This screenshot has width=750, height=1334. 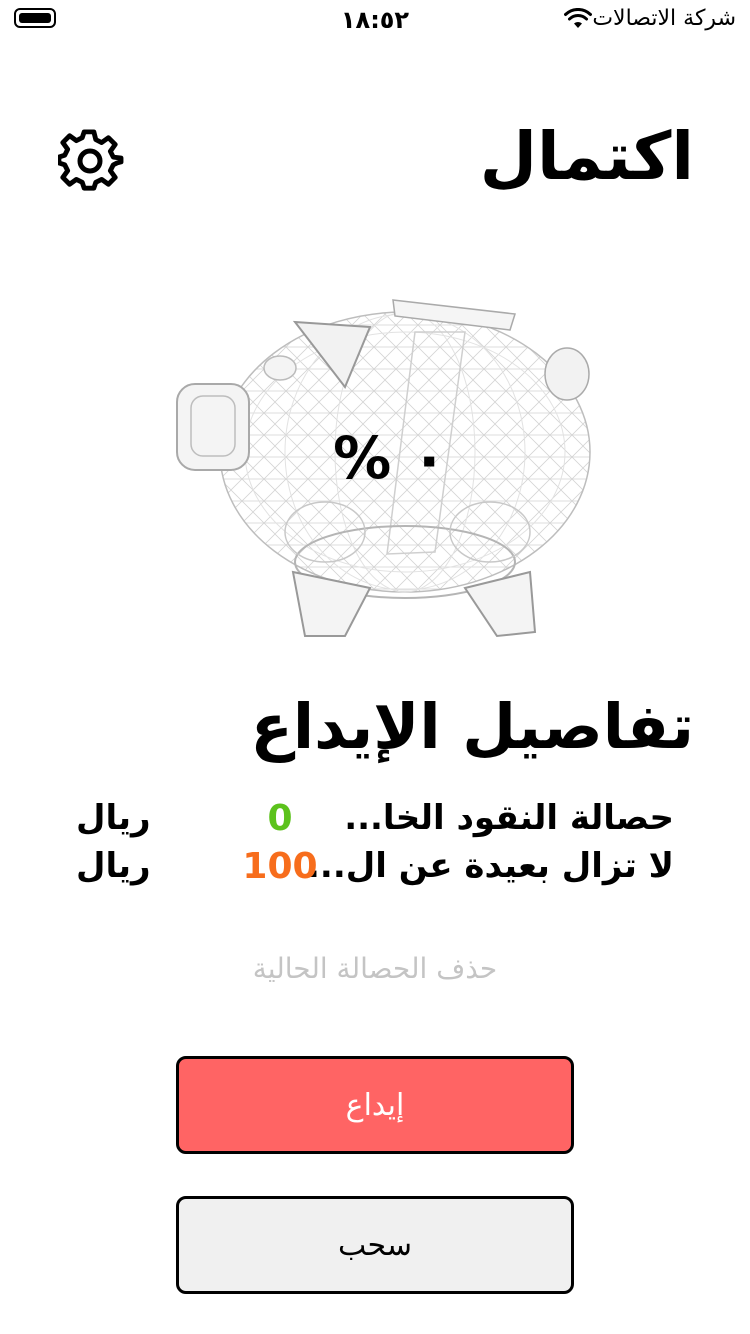 What do you see at coordinates (375, 1245) in the screenshot?
I see `withdraw-button: سحب` at bounding box center [375, 1245].